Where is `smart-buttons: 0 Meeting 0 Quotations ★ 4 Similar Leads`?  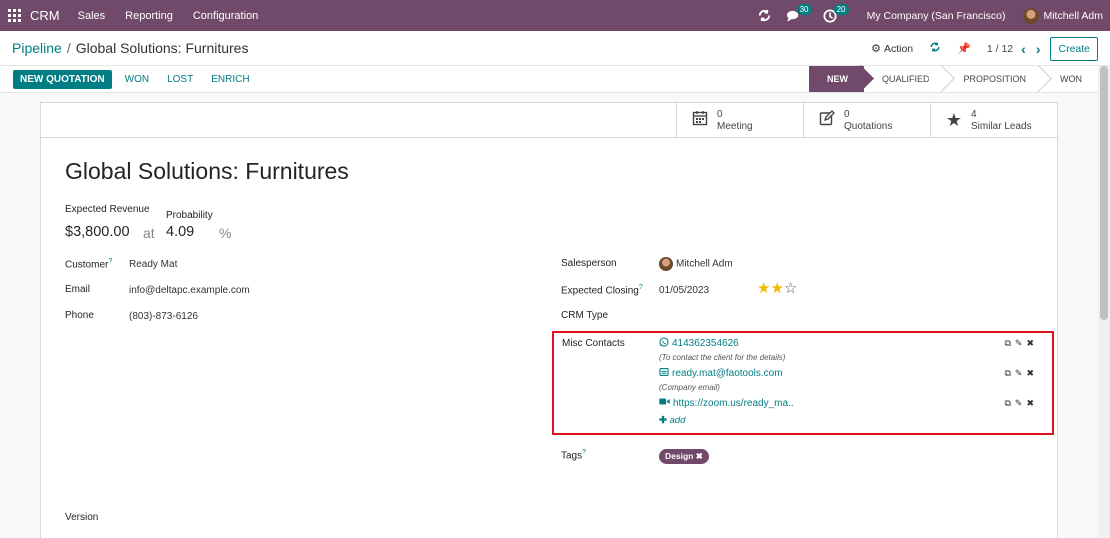 smart-buttons: 0 Meeting 0 Quotations ★ 4 Similar Leads is located at coordinates (866, 120).